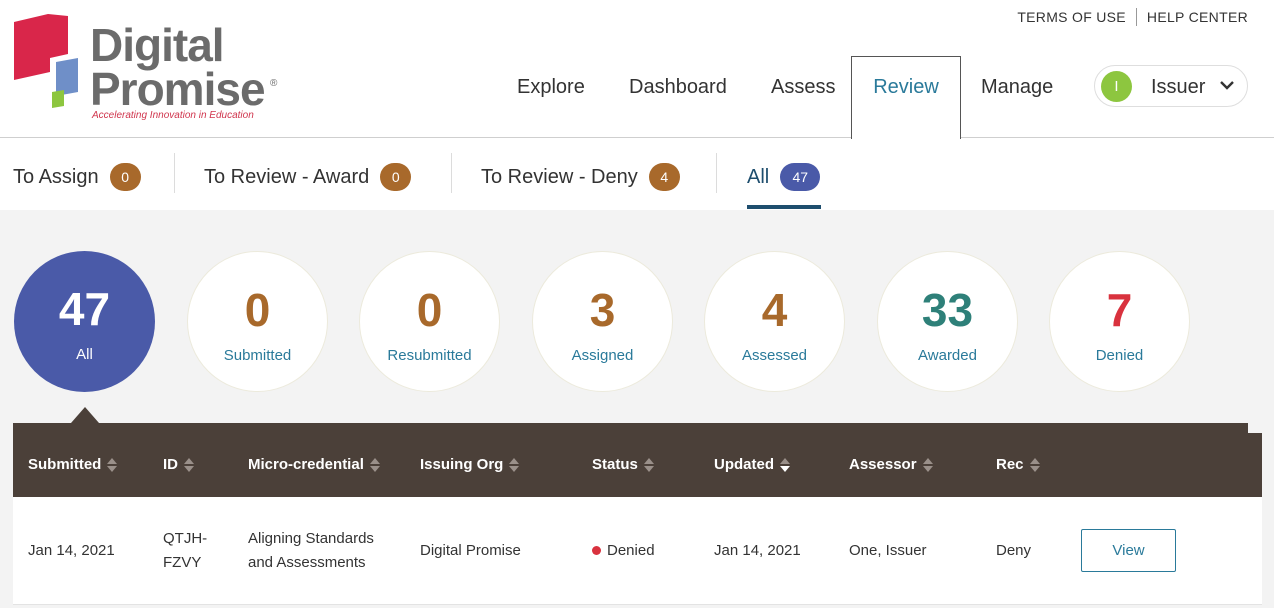 The width and height of the screenshot is (1274, 608). What do you see at coordinates (758, 176) in the screenshot?
I see `tab-all-label: All` at bounding box center [758, 176].